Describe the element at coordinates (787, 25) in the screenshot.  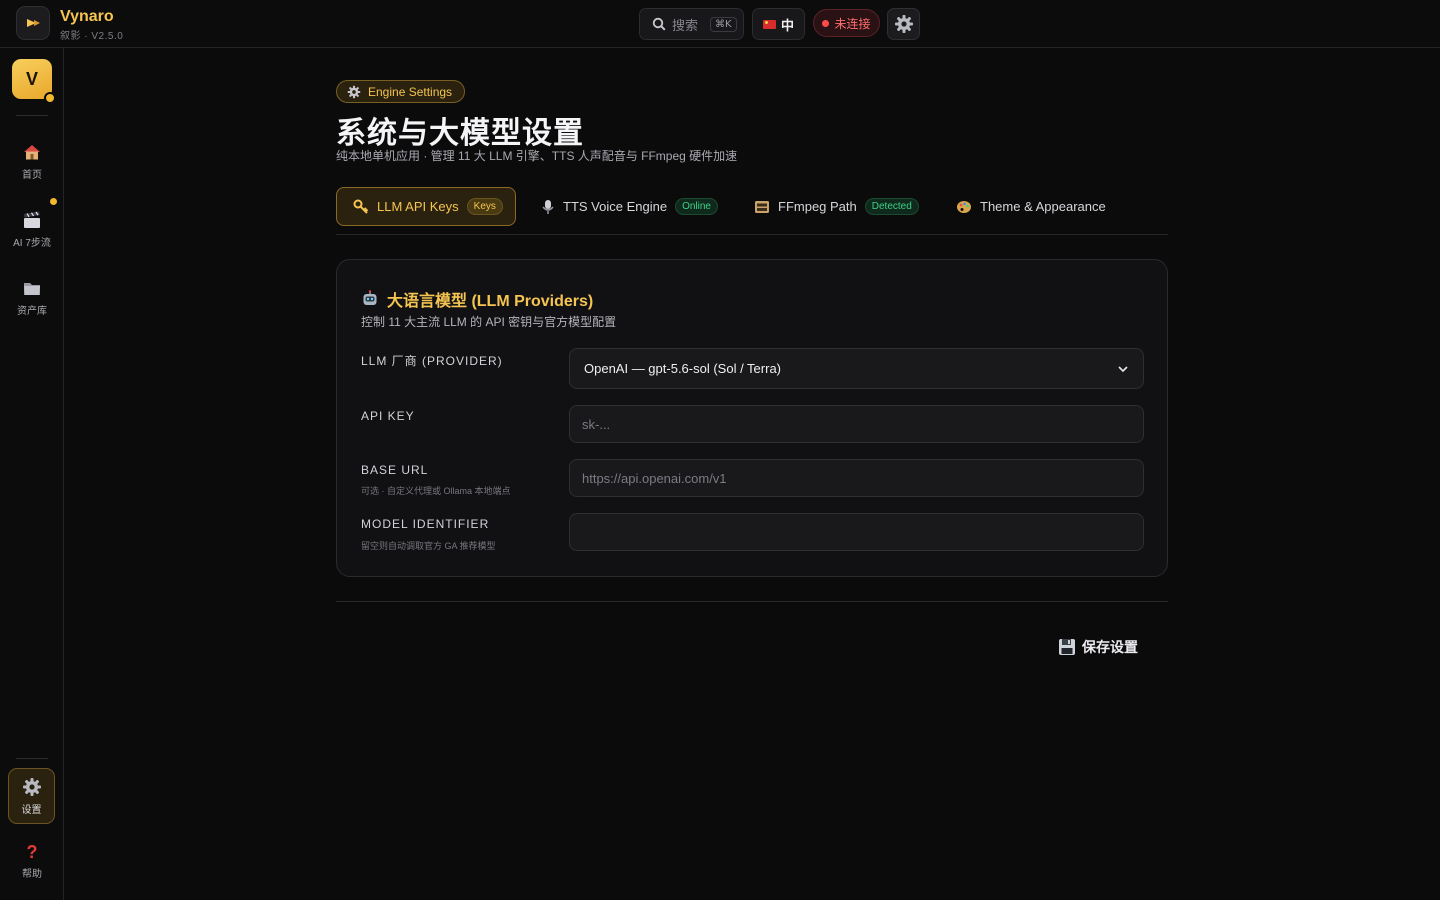
I see `language-label: 中` at that location.